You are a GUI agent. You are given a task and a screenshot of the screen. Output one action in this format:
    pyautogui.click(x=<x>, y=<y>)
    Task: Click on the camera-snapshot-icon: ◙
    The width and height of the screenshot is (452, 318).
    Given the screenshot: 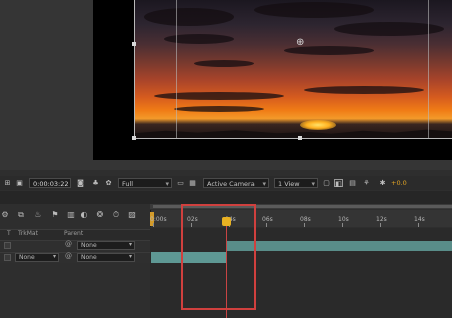 What is the action you would take?
    pyautogui.click(x=80, y=183)
    